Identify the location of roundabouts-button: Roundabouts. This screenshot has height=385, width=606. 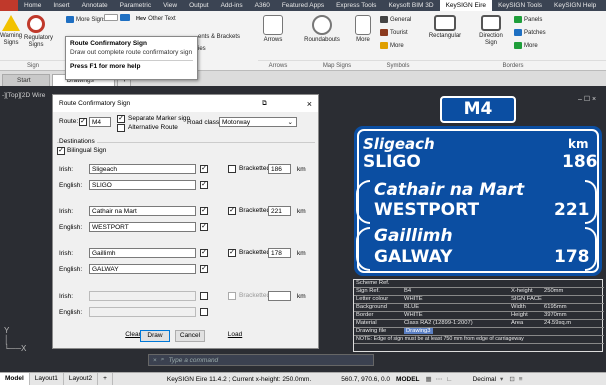
(322, 29).